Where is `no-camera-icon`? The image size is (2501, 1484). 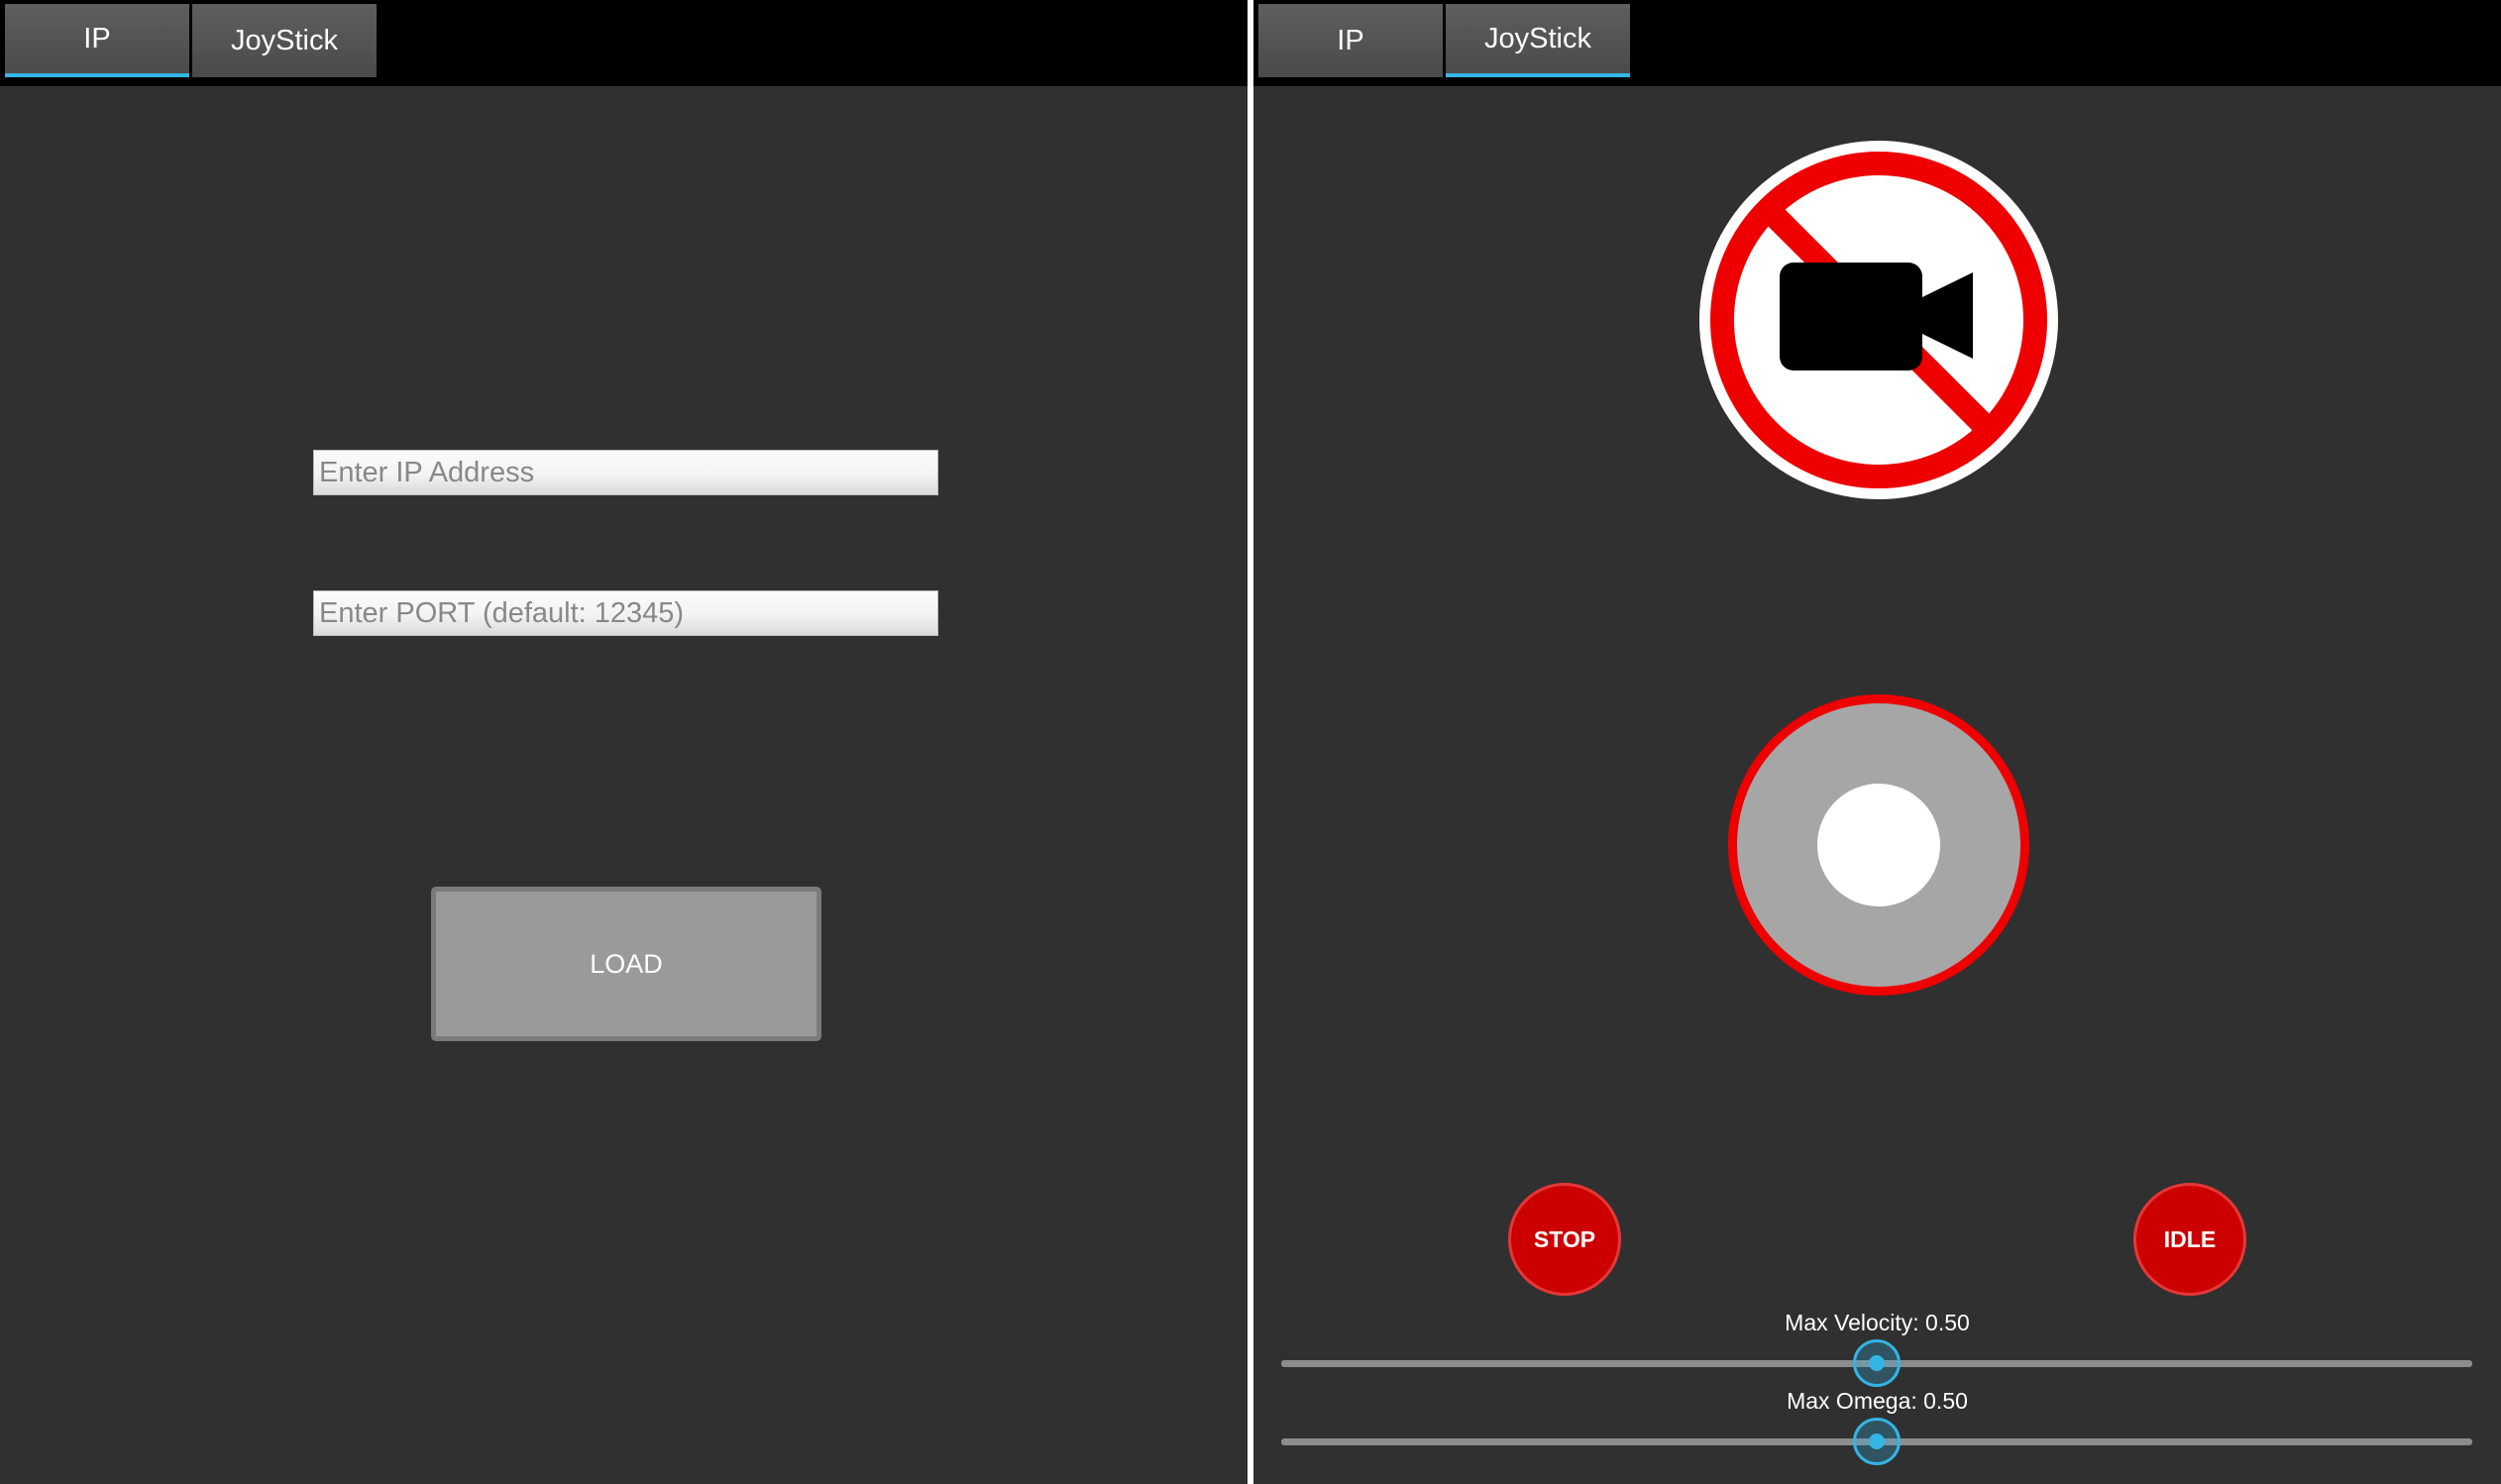 no-camera-icon is located at coordinates (1879, 320).